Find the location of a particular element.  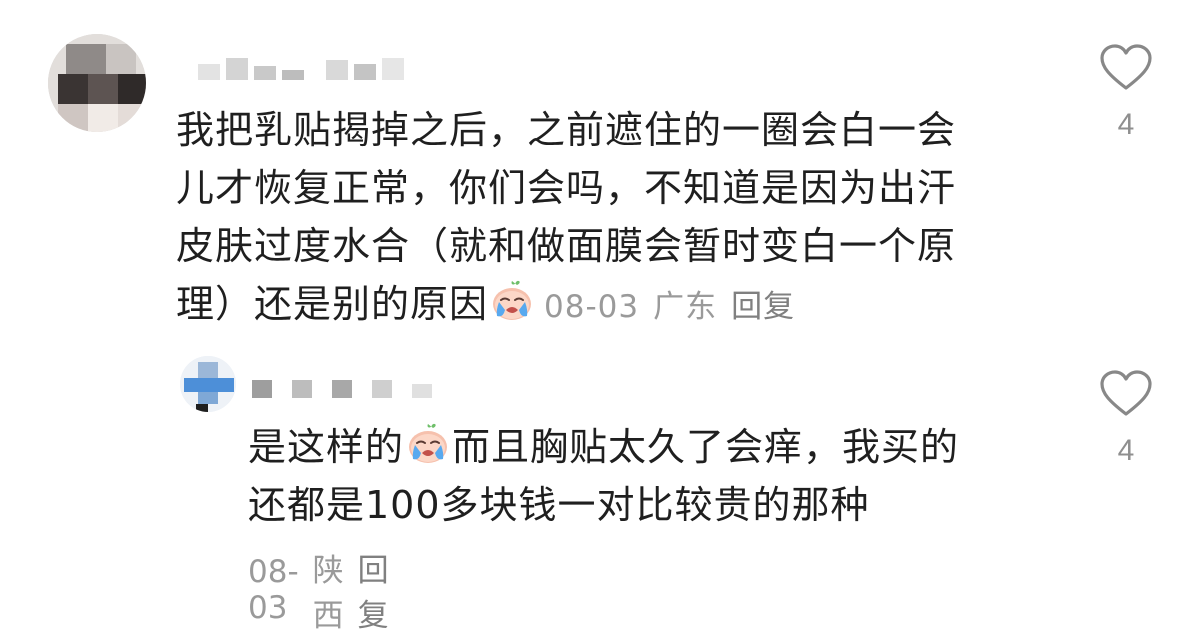

comment-date: 08-03 is located at coordinates (592, 307).